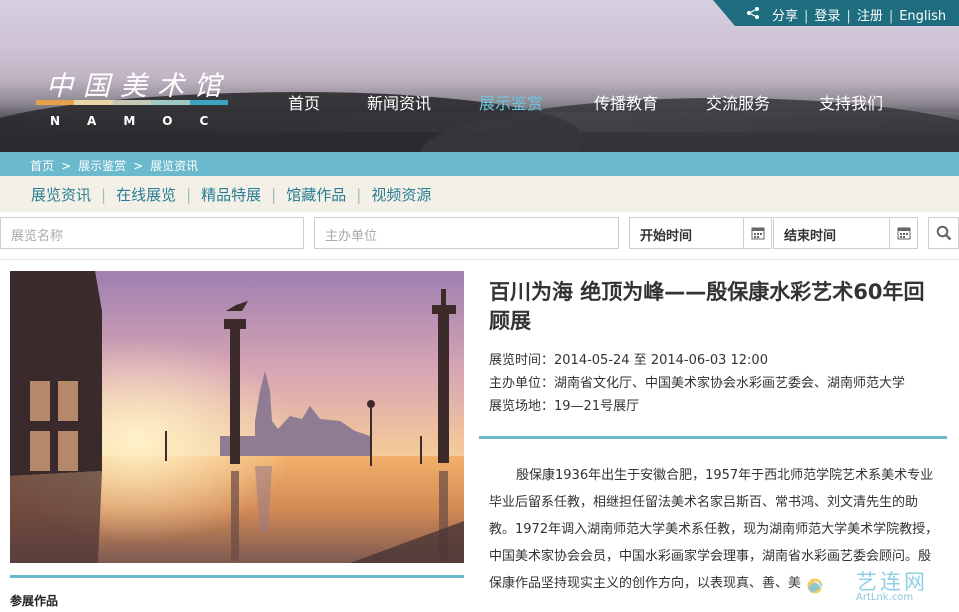 The image size is (959, 612). What do you see at coordinates (142, 121) in the screenshot?
I see `logo-english: NAMOC` at bounding box center [142, 121].